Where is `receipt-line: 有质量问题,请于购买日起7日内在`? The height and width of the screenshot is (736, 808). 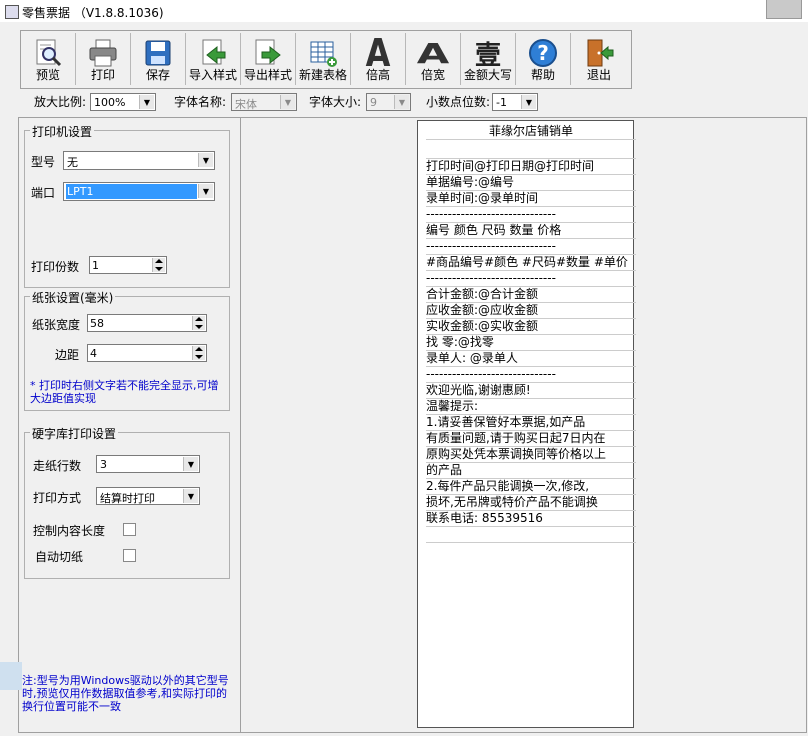 receipt-line: 有质量问题,请于购买日起7日内在 is located at coordinates (531, 438).